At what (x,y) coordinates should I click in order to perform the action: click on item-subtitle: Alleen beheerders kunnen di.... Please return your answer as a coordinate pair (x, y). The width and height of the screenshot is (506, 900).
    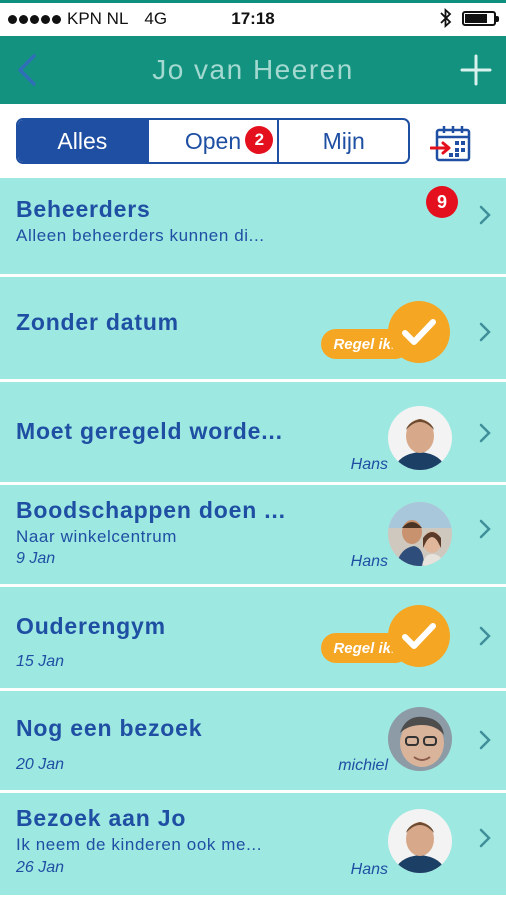
    Looking at the image, I should click on (140, 235).